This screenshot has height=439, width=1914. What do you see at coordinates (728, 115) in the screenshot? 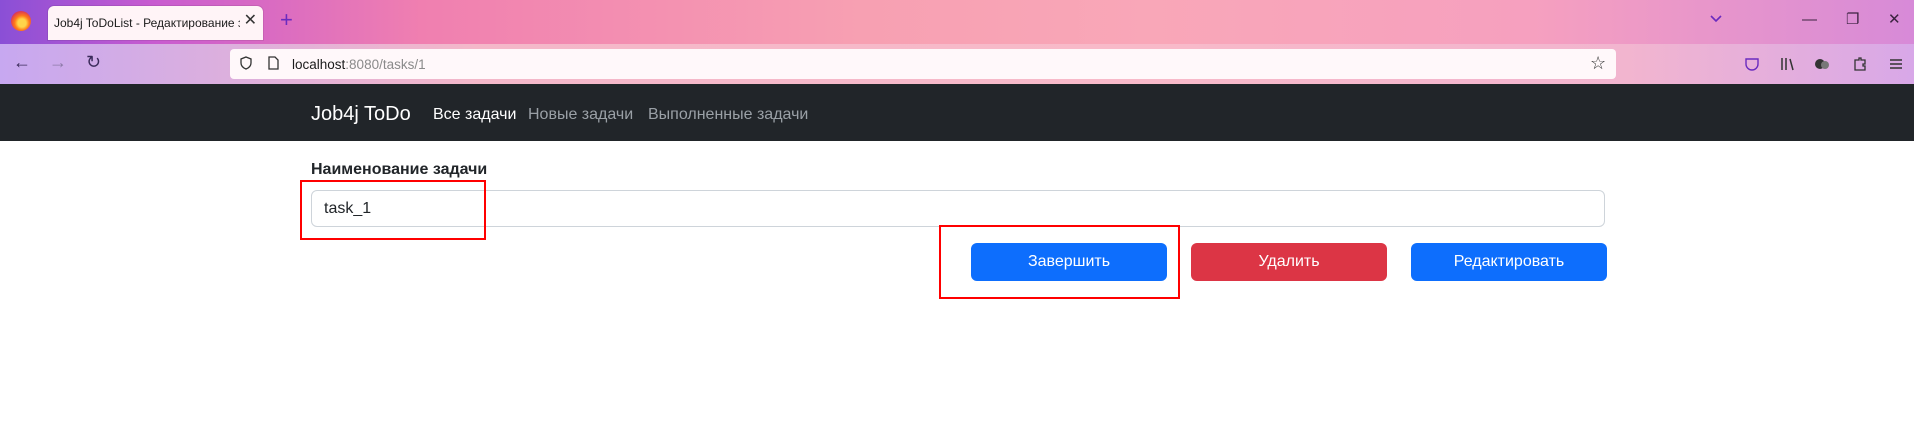
I see `nav-link-done-tasks: Выполненные задачи` at bounding box center [728, 115].